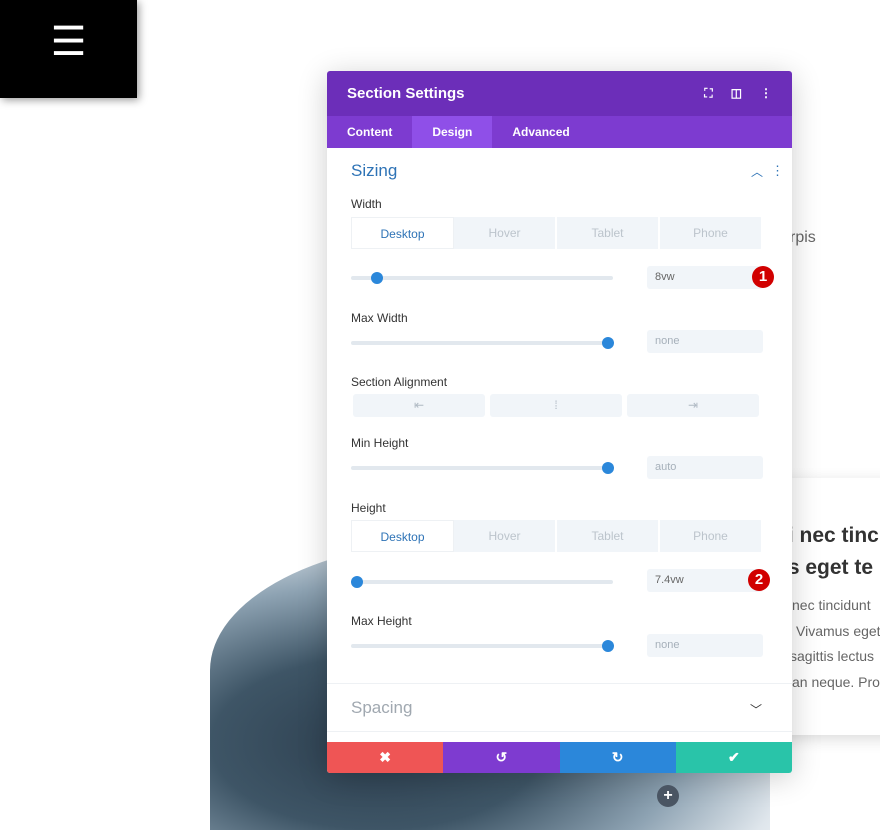  I want to click on width-input: 8vw, so click(705, 277).